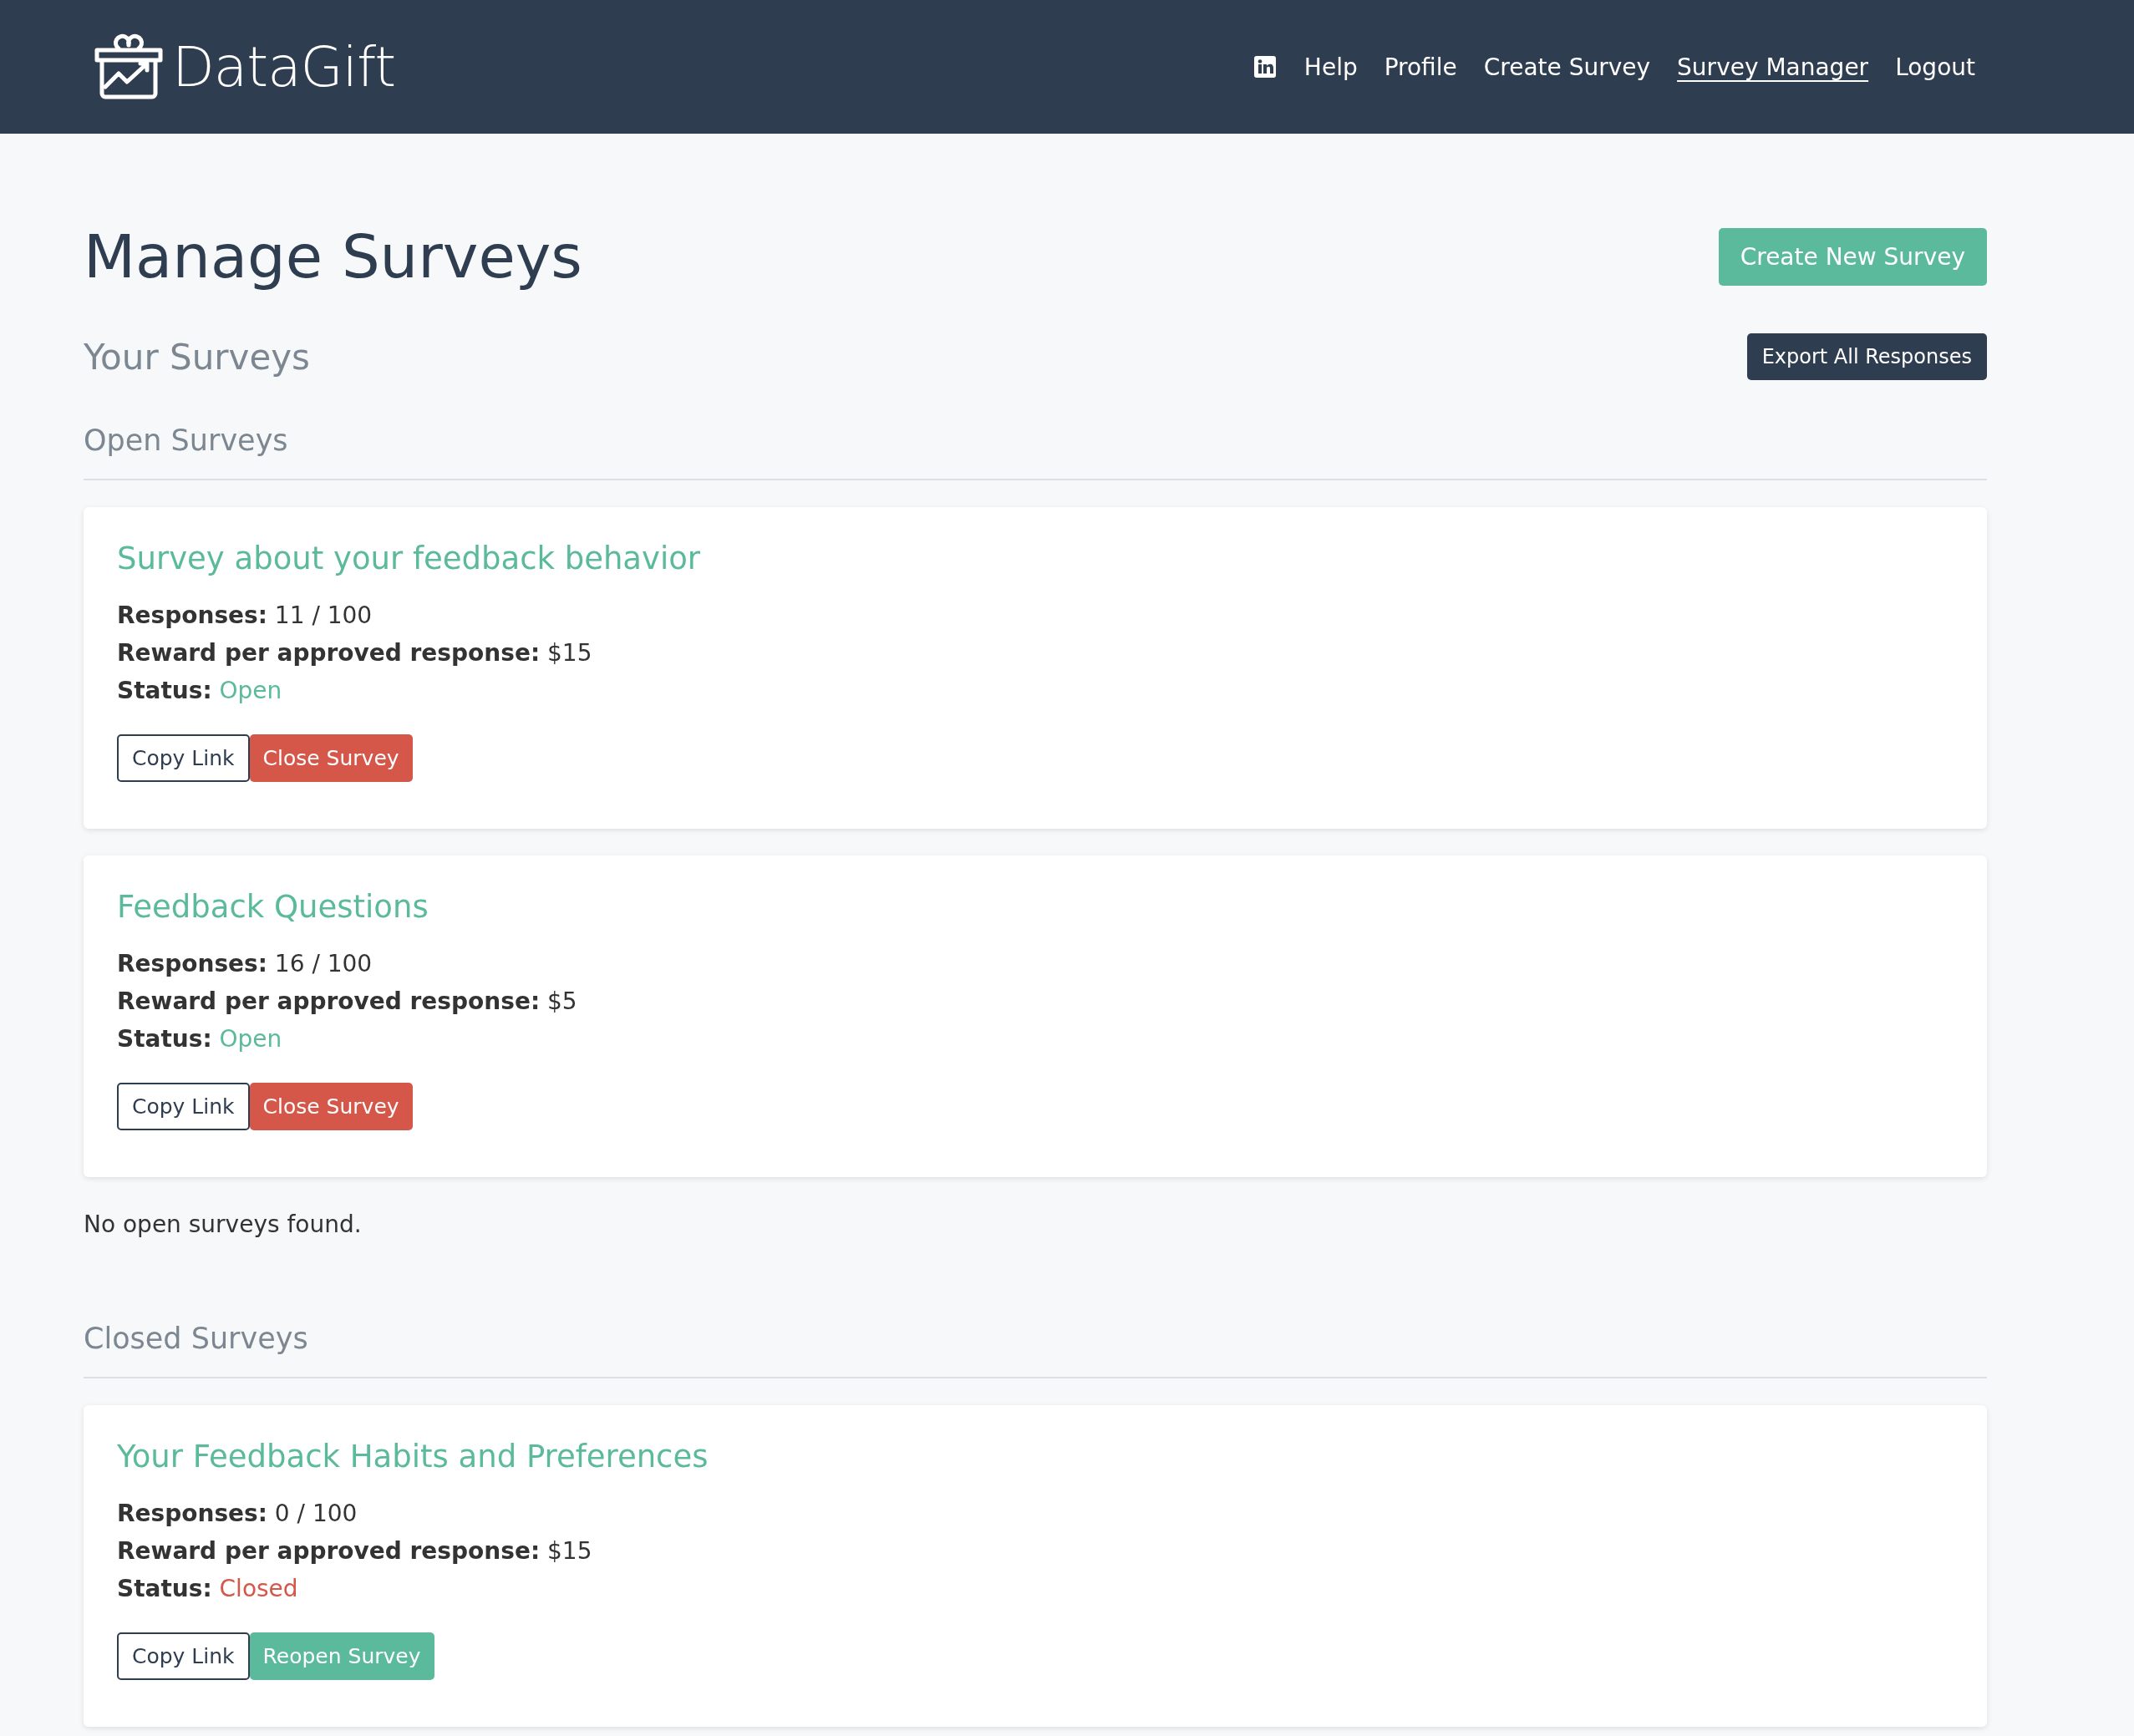 The width and height of the screenshot is (2134, 1736). What do you see at coordinates (245, 616) in the screenshot?
I see `survey-detail: Responses: 11 / 100` at bounding box center [245, 616].